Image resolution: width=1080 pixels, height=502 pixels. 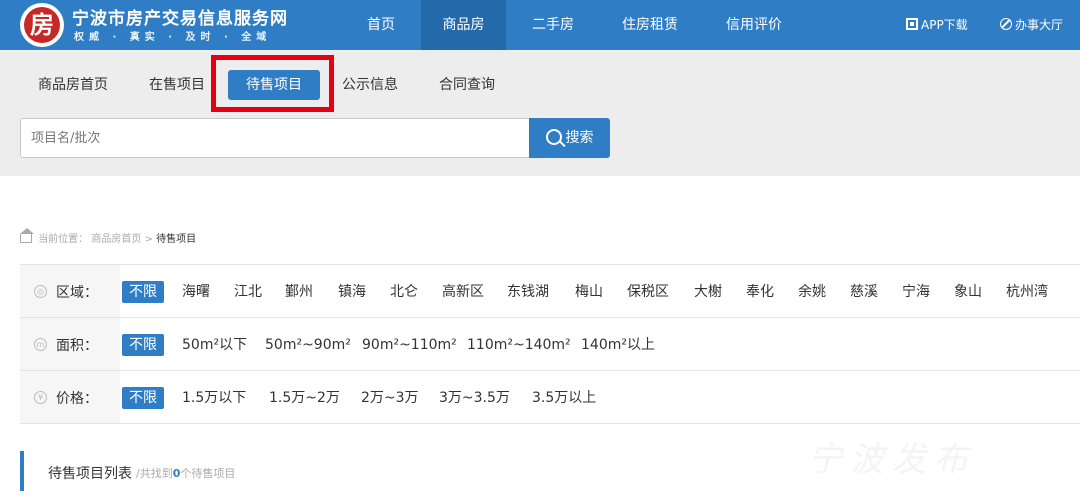 I want to click on qr-code-icon, so click(x=912, y=24).